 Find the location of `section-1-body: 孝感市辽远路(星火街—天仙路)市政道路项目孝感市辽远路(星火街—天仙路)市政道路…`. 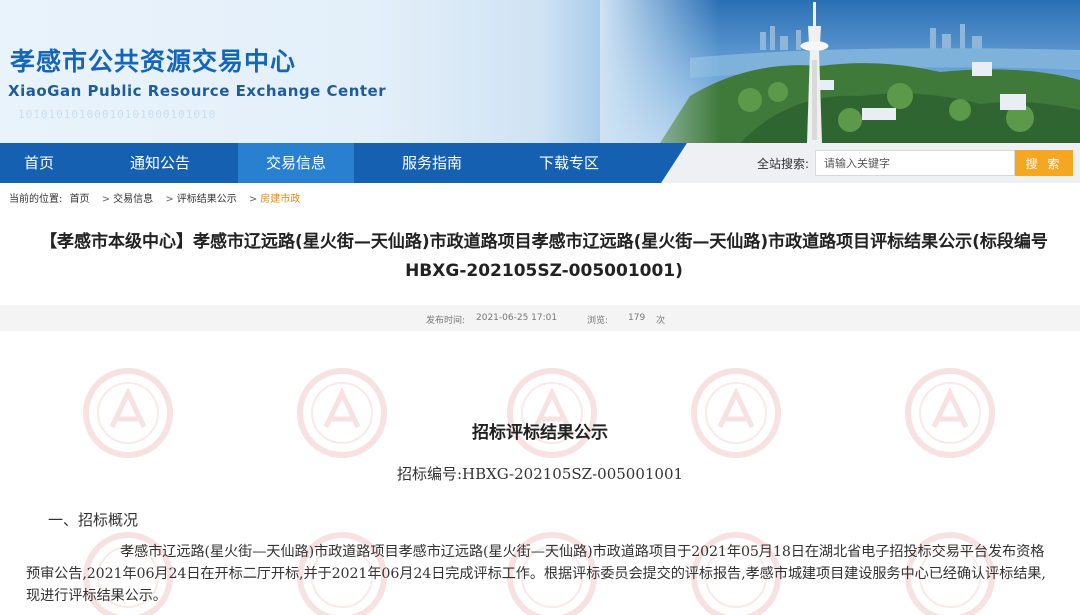

section-1-body: 孝感市辽远路(星火街—天仙路)市政道路项目孝感市辽远路(星火街—天仙路)市政道路… is located at coordinates (536, 574).